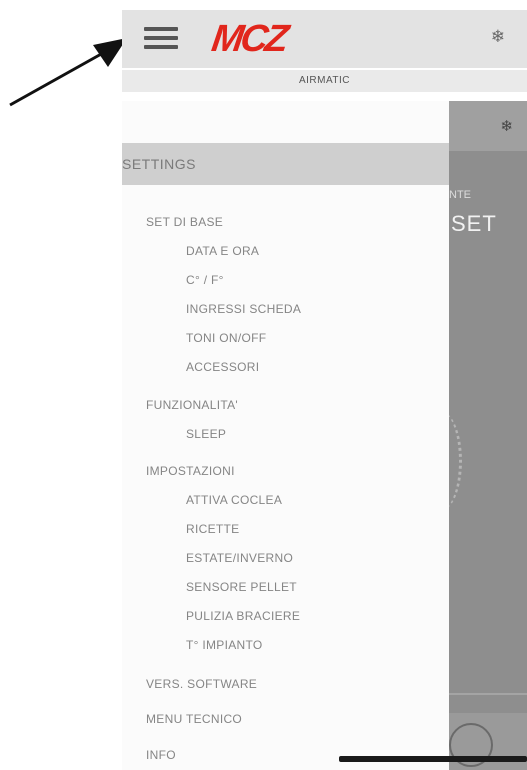 The image size is (527, 770). What do you see at coordinates (239, 558) in the screenshot?
I see `menu-item: ESTATE/INVERNO` at bounding box center [239, 558].